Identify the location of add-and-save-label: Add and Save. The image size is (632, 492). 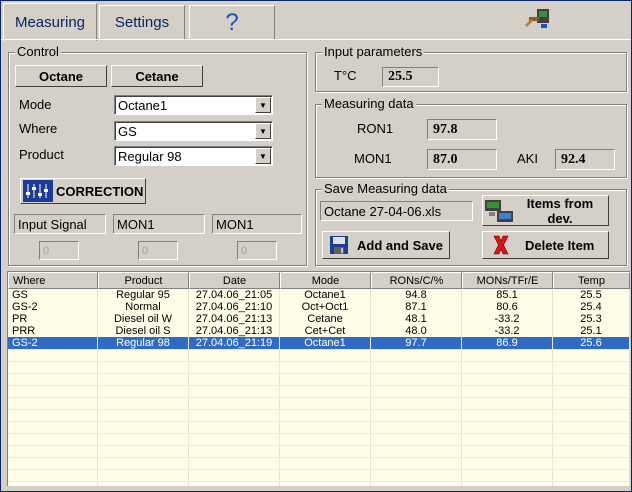
(400, 245).